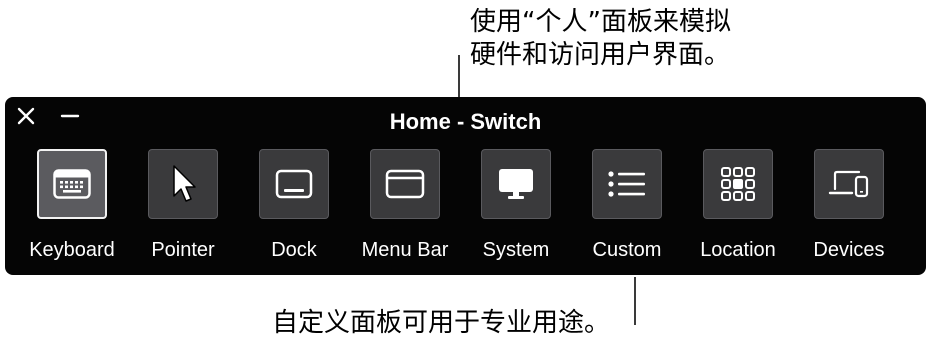 The height and width of the screenshot is (346, 931). I want to click on bottom-callout-leader-line, so click(635, 301).